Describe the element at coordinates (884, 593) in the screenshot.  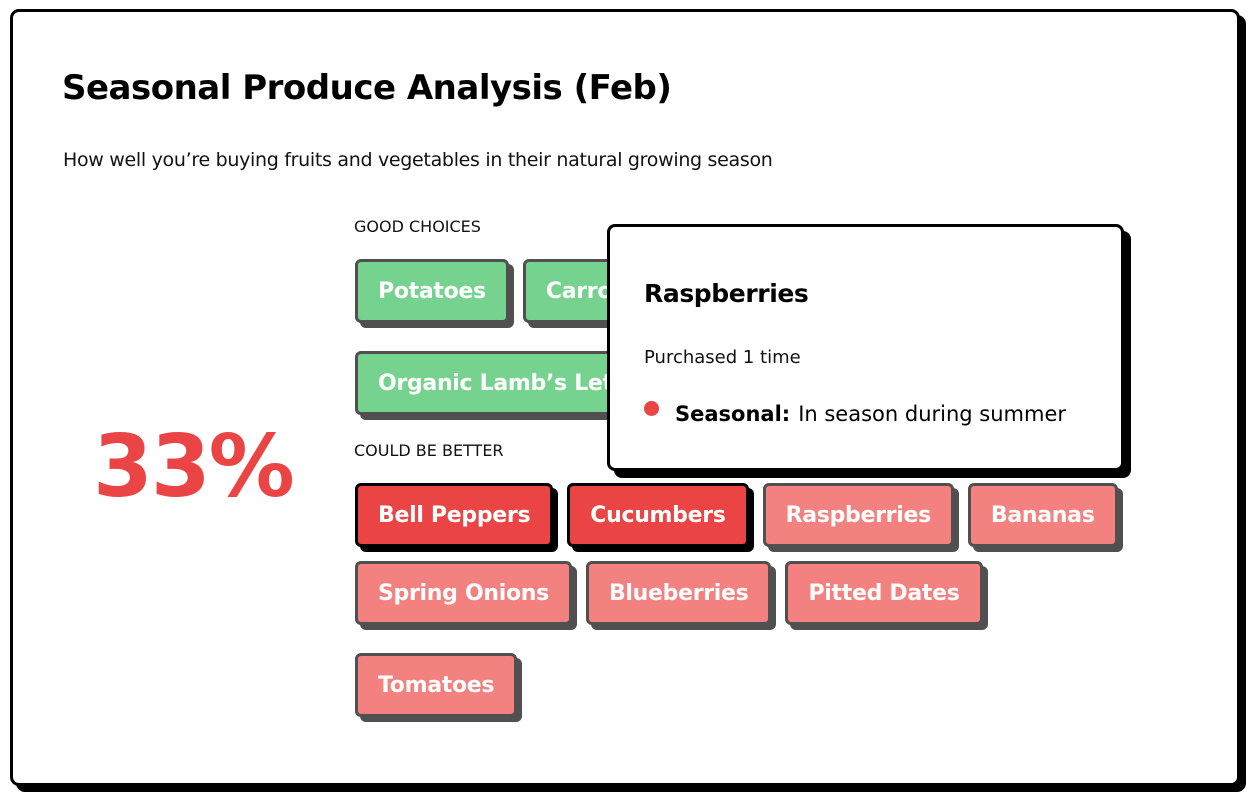
I see `produce-tag-pitted-dates: Pitted Dates` at that location.